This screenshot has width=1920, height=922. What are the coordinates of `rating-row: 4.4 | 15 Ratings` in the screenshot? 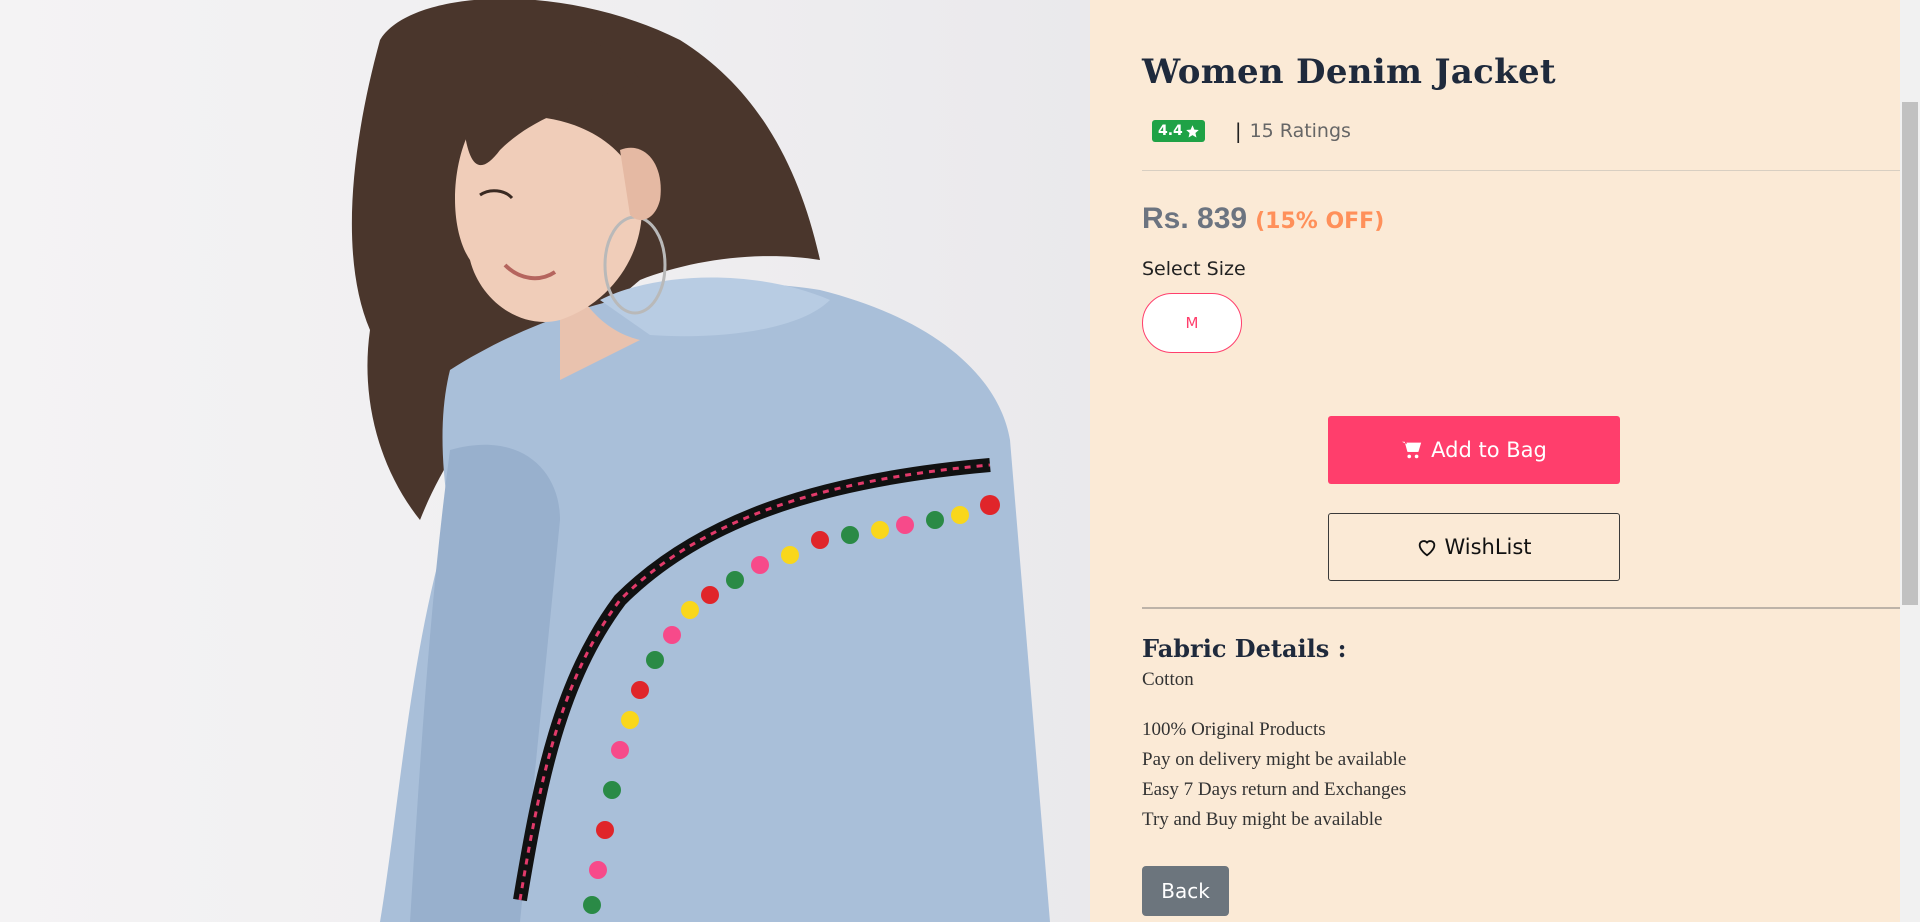 It's located at (1251, 131).